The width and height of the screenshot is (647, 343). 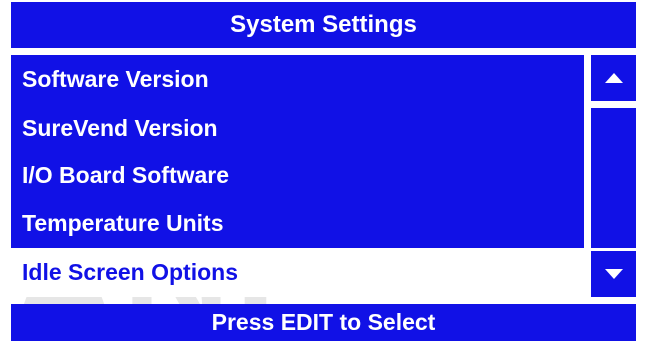 I want to click on title-bar: System Settings, so click(x=323, y=25).